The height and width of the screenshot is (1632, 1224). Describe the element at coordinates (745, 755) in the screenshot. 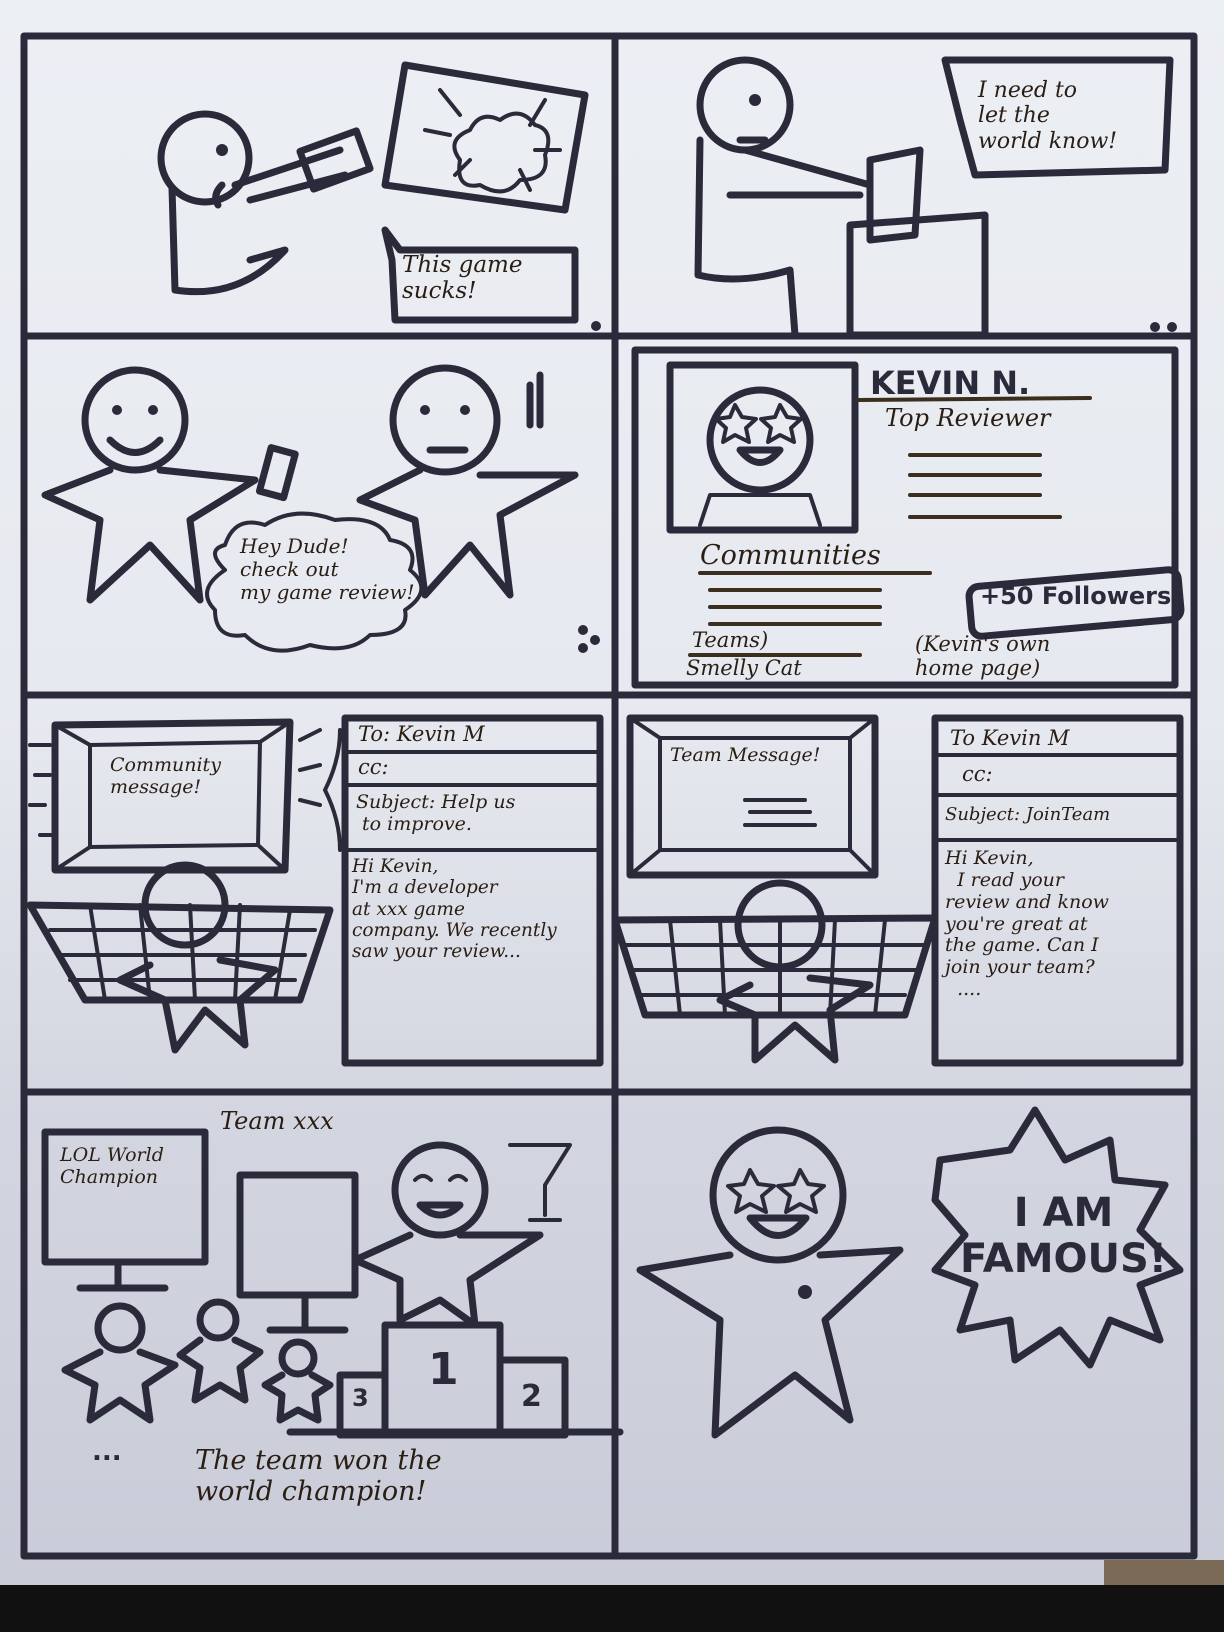

I see `team-message-screen: Team Message!` at that location.